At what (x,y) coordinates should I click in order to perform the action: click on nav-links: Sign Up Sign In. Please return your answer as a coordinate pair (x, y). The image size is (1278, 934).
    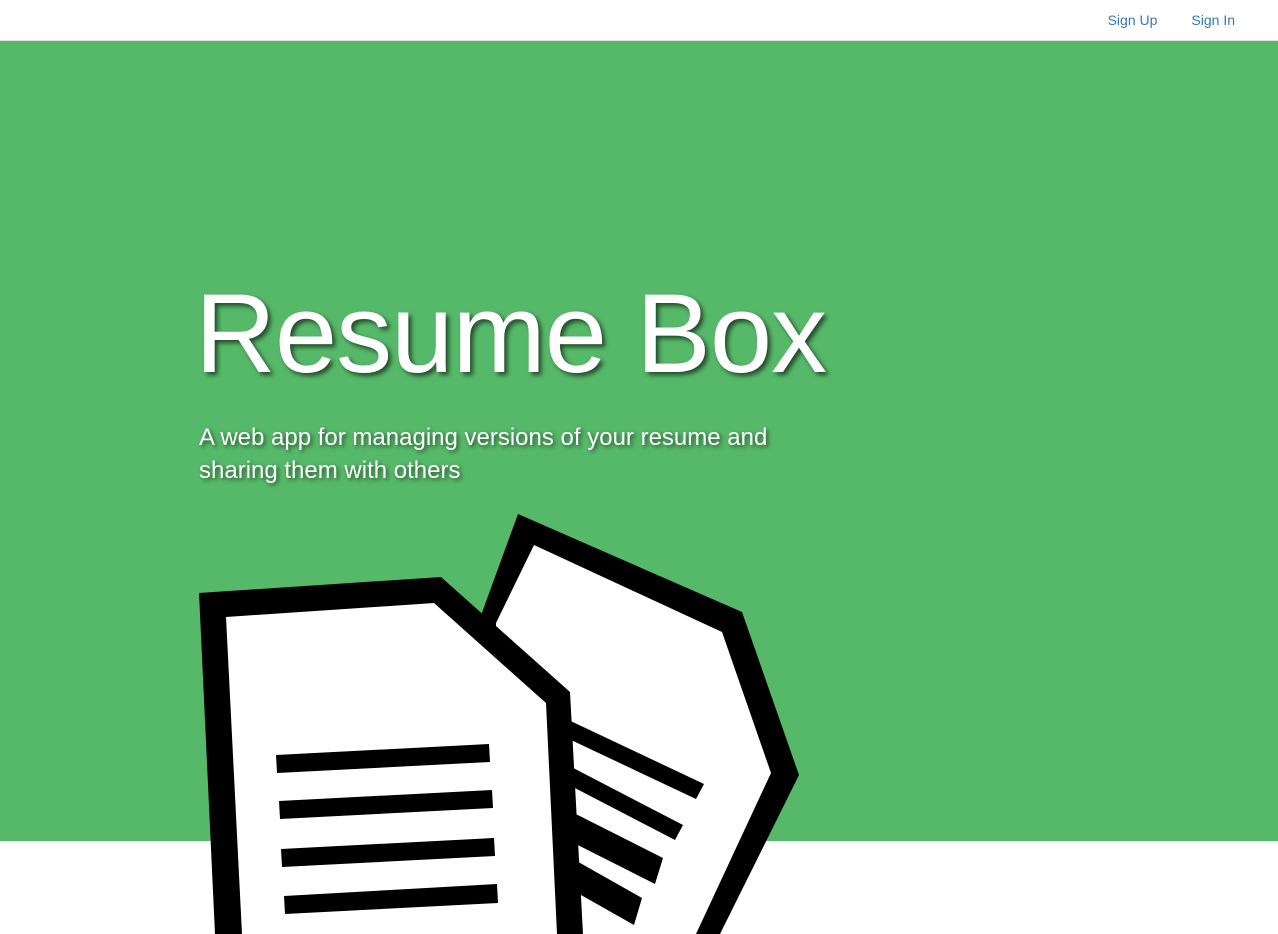
    Looking at the image, I should click on (1171, 20).